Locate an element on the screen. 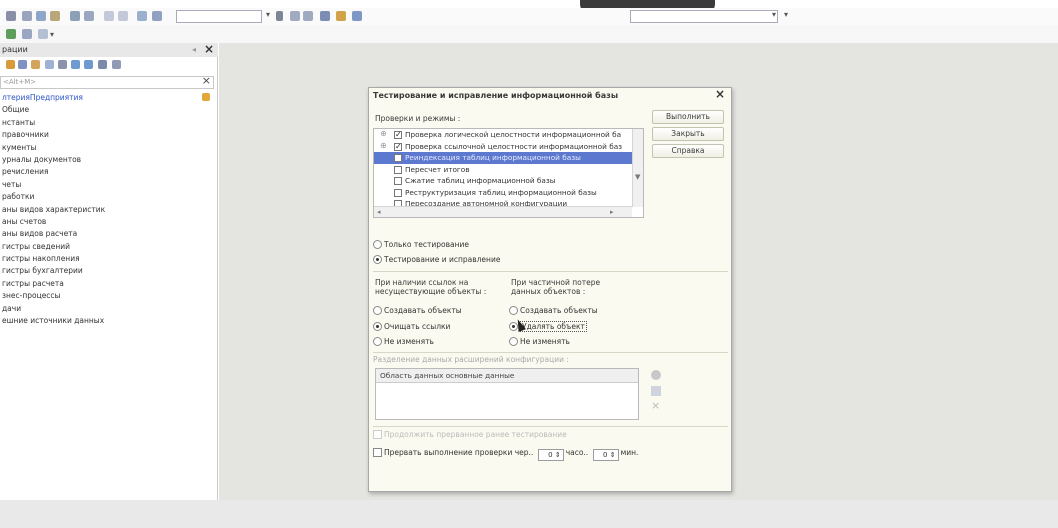  filter-icon is located at coordinates (116, 64).